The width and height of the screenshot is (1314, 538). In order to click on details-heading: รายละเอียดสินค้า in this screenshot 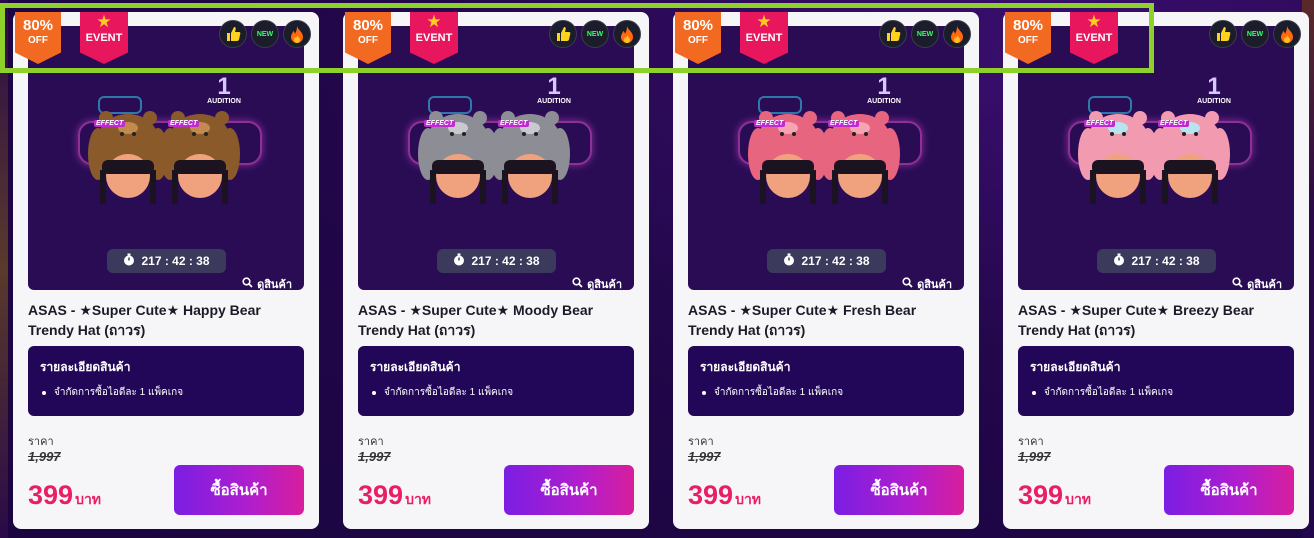, I will do `click(415, 367)`.